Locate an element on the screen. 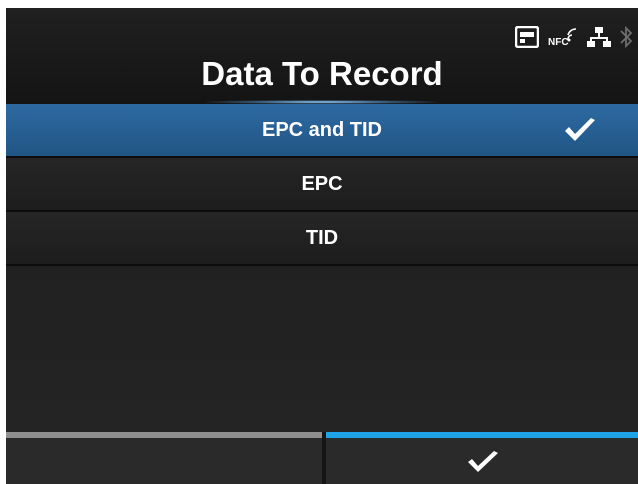  footer-left-button is located at coordinates (164, 458).